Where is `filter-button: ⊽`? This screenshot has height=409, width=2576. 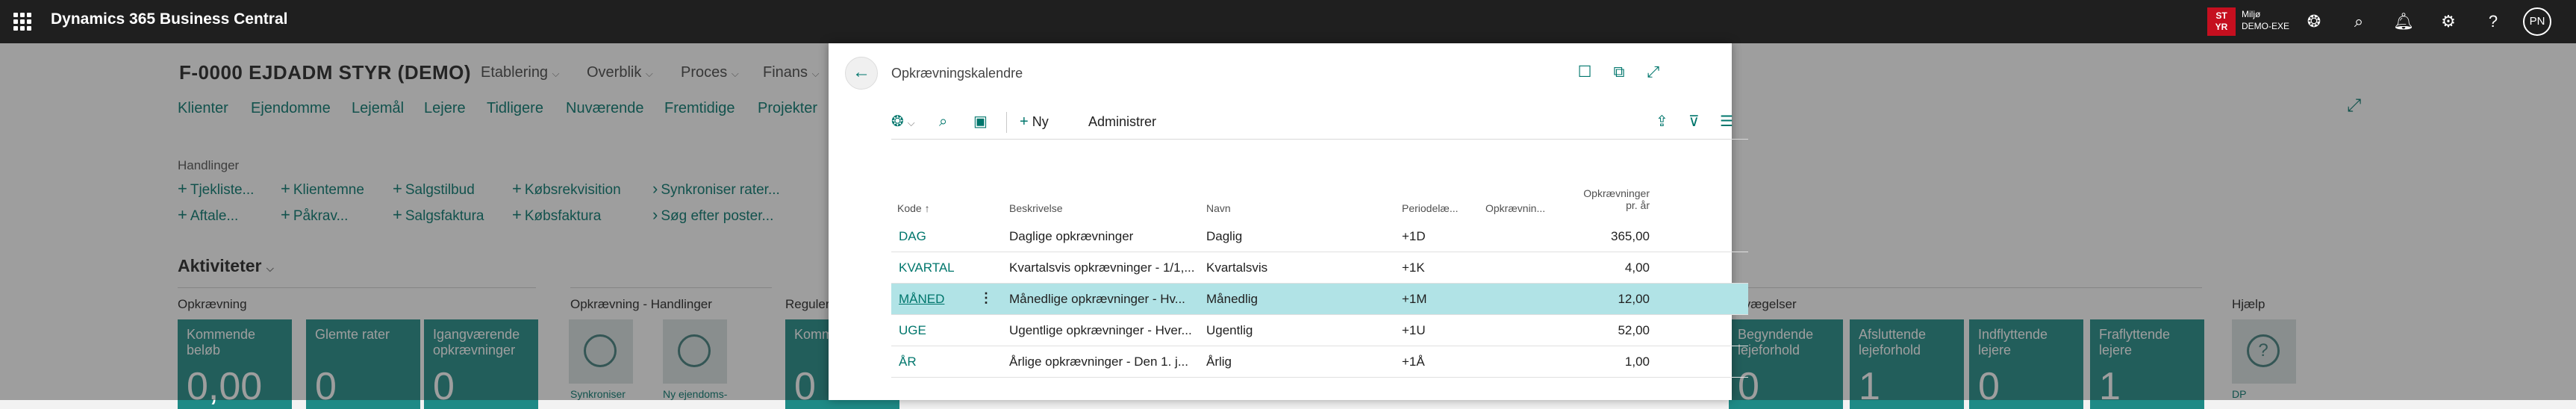 filter-button: ⊽ is located at coordinates (1694, 121).